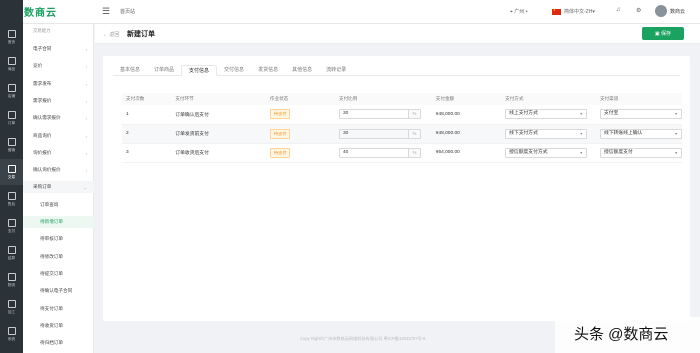  What do you see at coordinates (528, 152) in the screenshot?
I see `select-value: 授信额度支付方式` at bounding box center [528, 152].